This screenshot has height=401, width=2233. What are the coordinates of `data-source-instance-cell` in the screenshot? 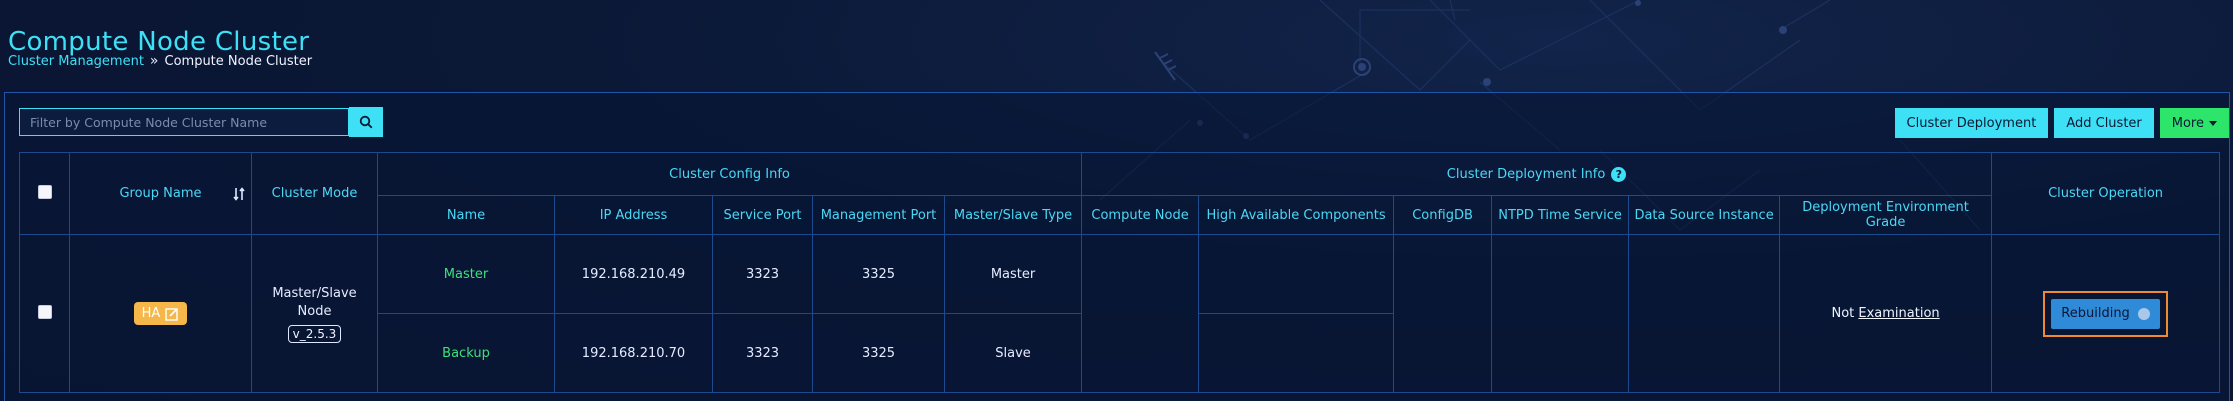 It's located at (1704, 313).